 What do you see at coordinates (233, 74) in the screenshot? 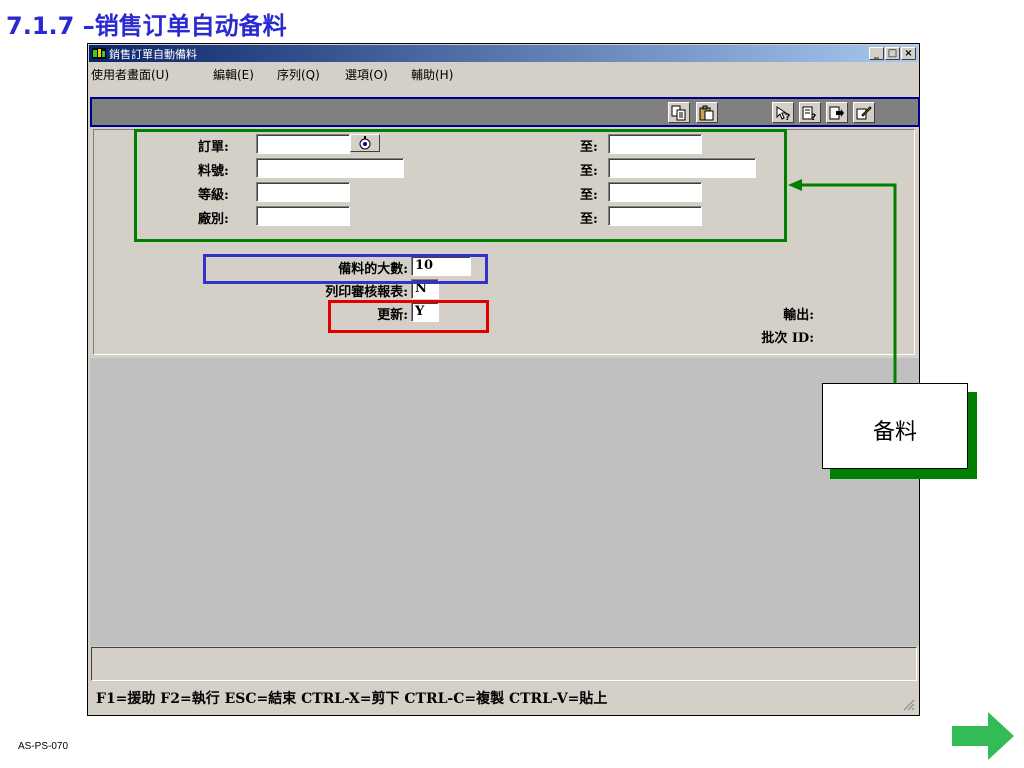
I see `menu-edit: 編輯(E)` at bounding box center [233, 74].